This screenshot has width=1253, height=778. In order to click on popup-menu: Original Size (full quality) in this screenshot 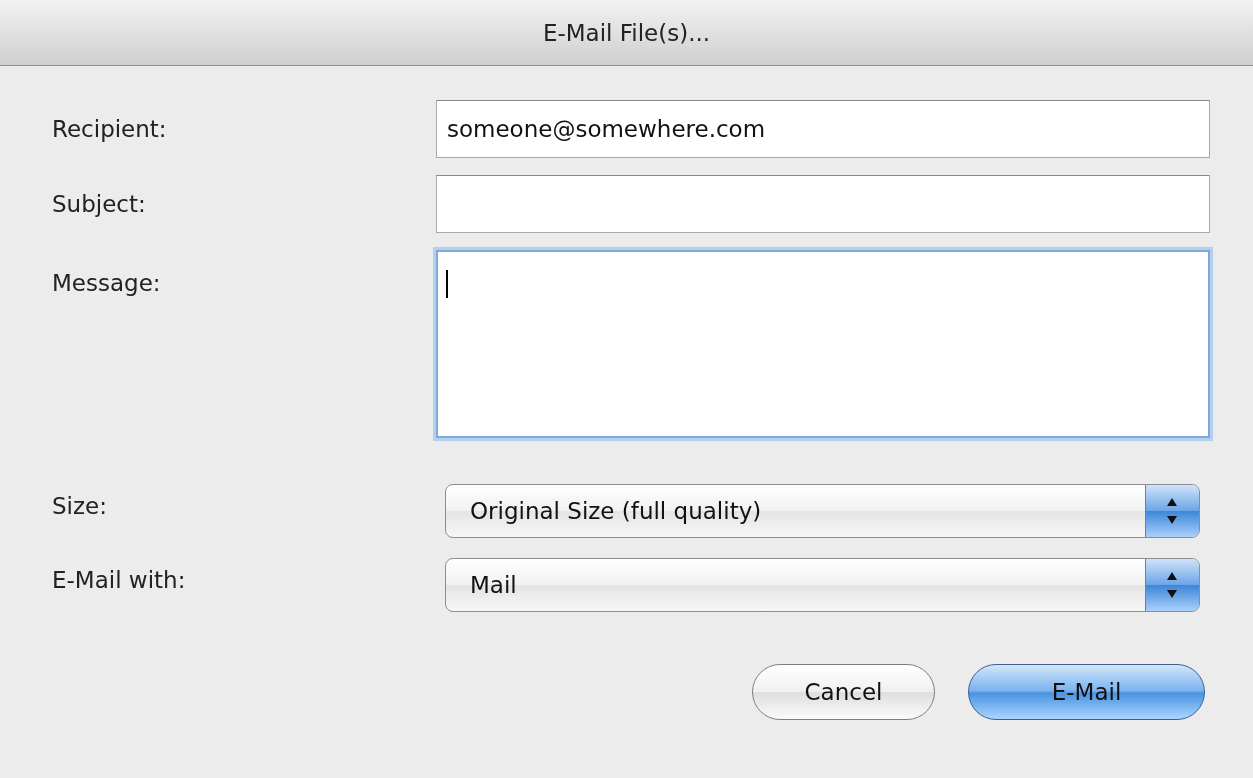, I will do `click(822, 511)`.